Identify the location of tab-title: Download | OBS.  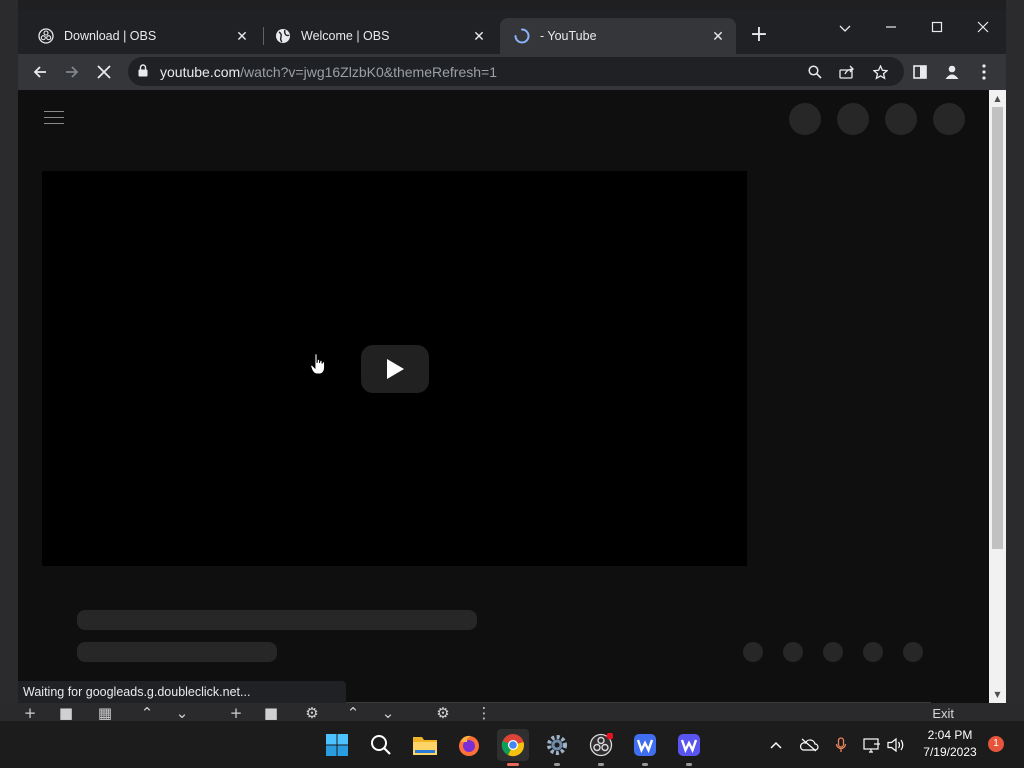
(110, 36).